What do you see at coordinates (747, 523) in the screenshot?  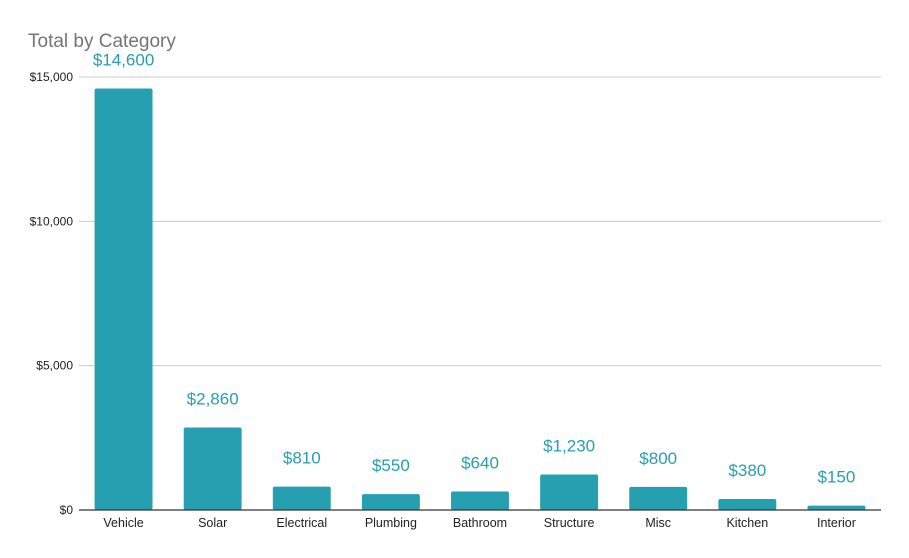 I see `x-tick-label: Kitchen` at bounding box center [747, 523].